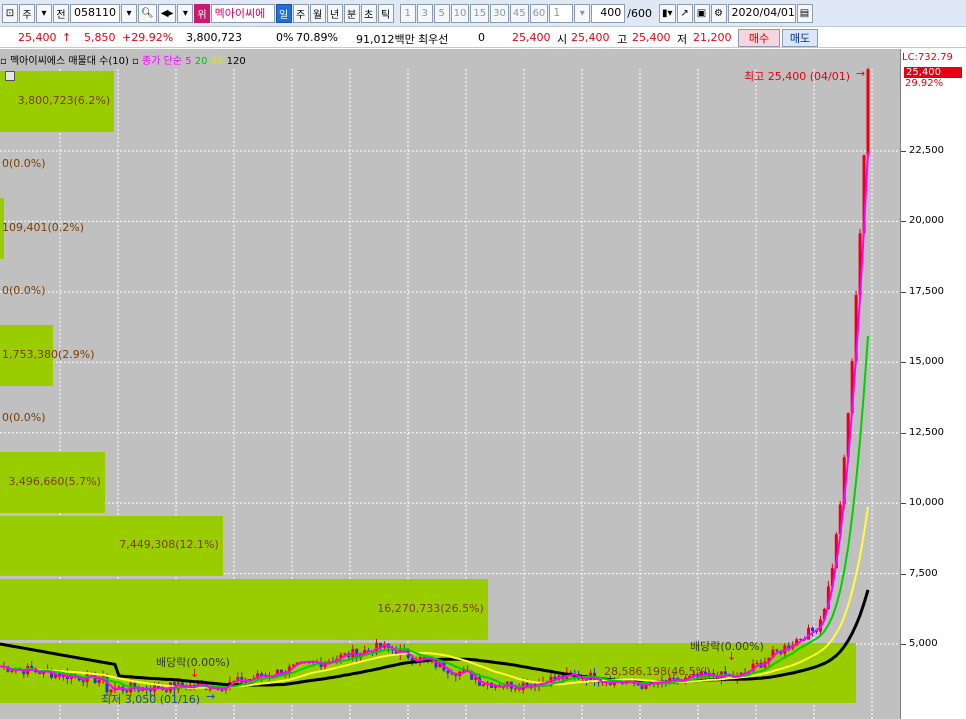 The width and height of the screenshot is (966, 719). I want to click on date-input: 2020/04/01, so click(761, 13).